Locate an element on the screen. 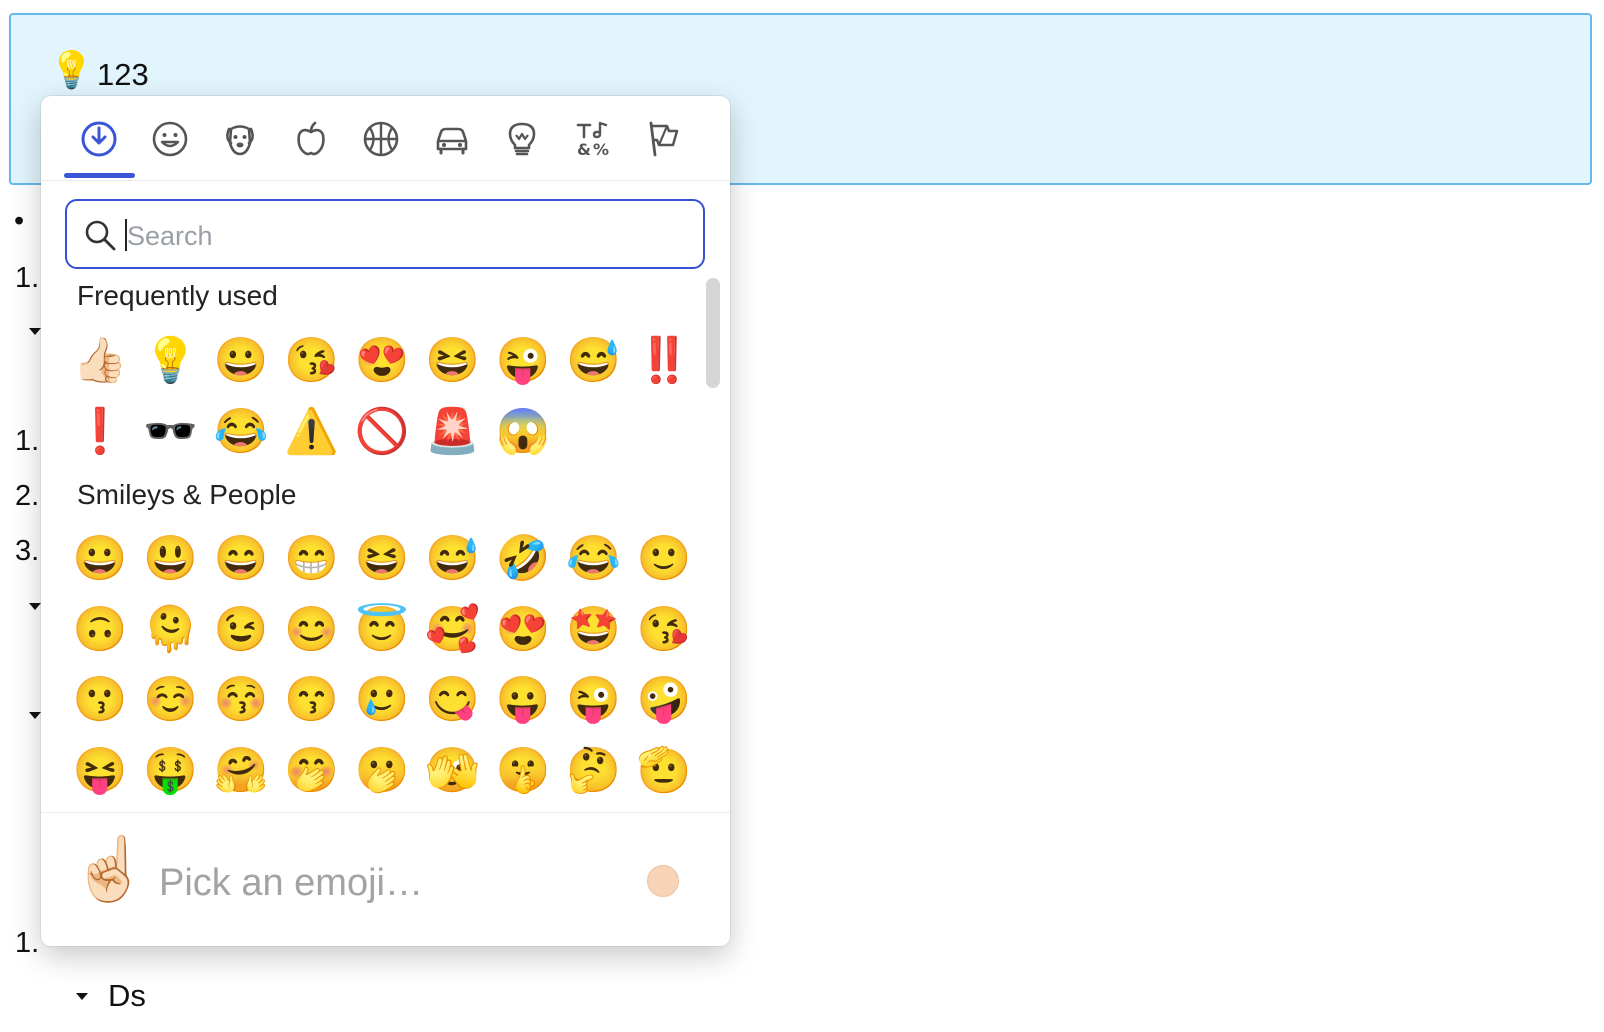  category-bar: &% is located at coordinates (385, 138).